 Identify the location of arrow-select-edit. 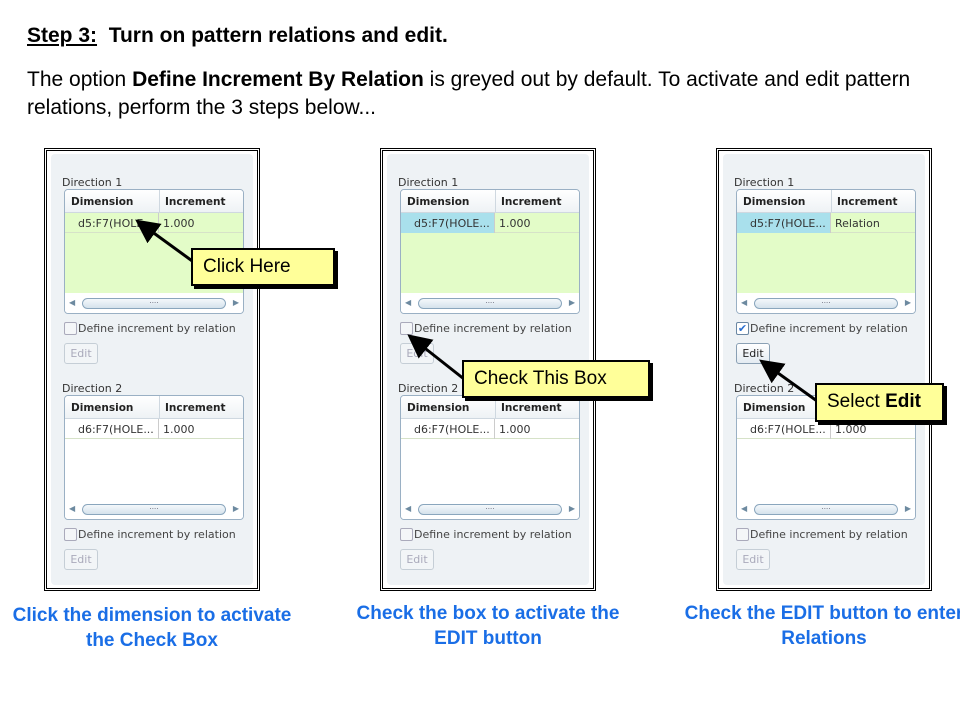
(788, 381).